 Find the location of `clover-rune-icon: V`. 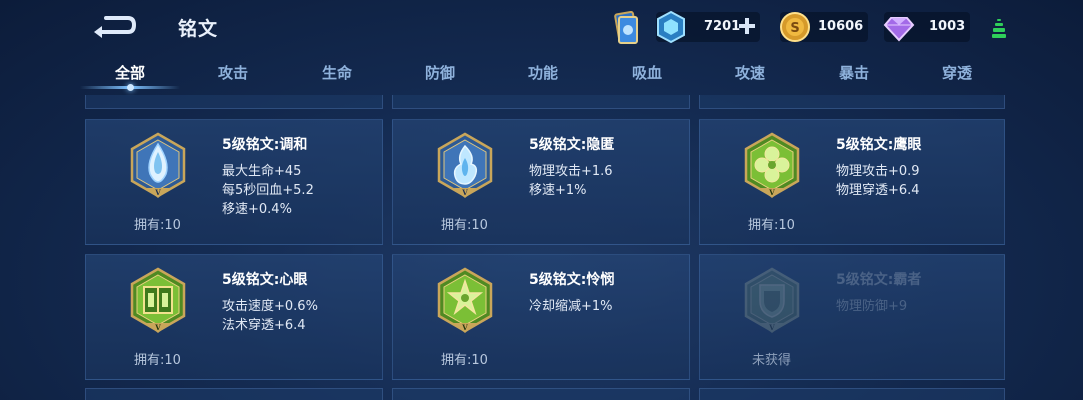

clover-rune-icon: V is located at coordinates (772, 165).